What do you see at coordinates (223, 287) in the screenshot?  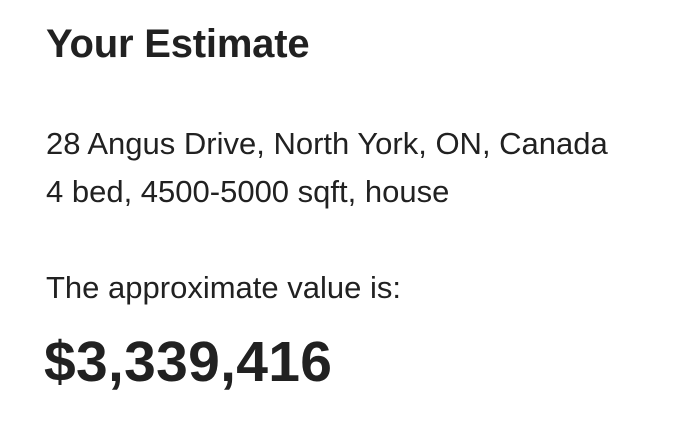 I see `value-label: The approximate value is:` at bounding box center [223, 287].